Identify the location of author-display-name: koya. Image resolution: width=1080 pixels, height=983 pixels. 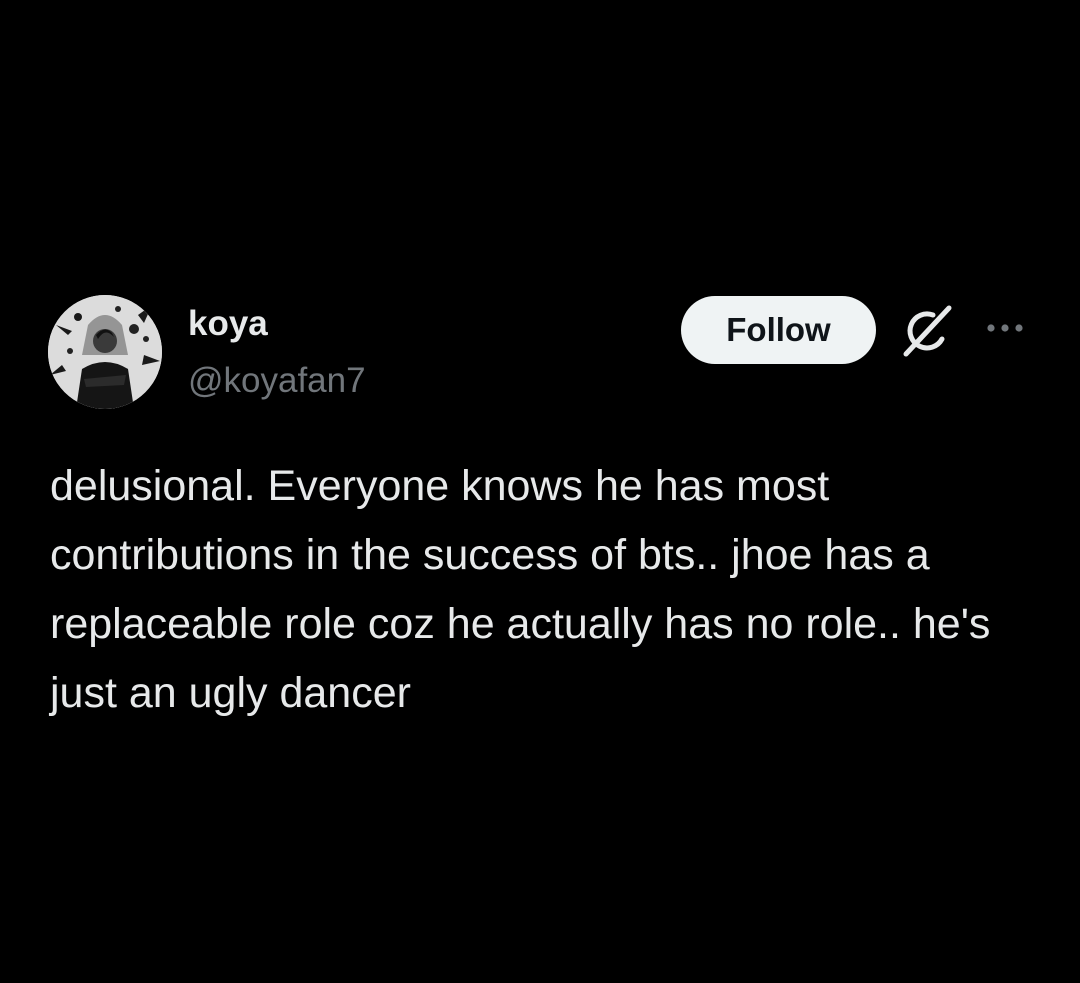
(228, 324).